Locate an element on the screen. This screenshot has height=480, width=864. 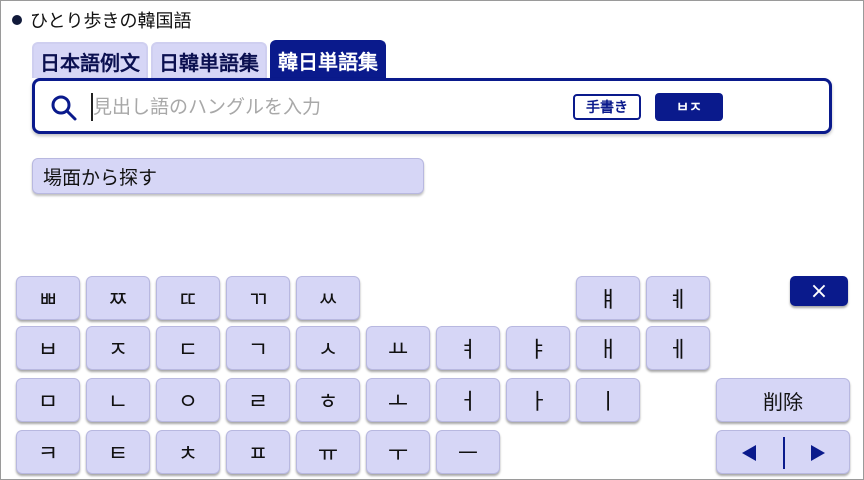
arrow-right-icon is located at coordinates (818, 453).